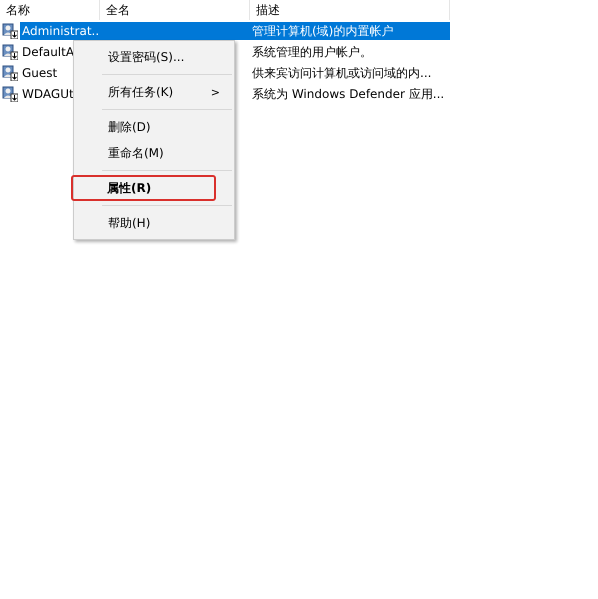 The height and width of the screenshot is (599, 598). What do you see at coordinates (215, 92) in the screenshot?
I see `chevron-icon: >` at bounding box center [215, 92].